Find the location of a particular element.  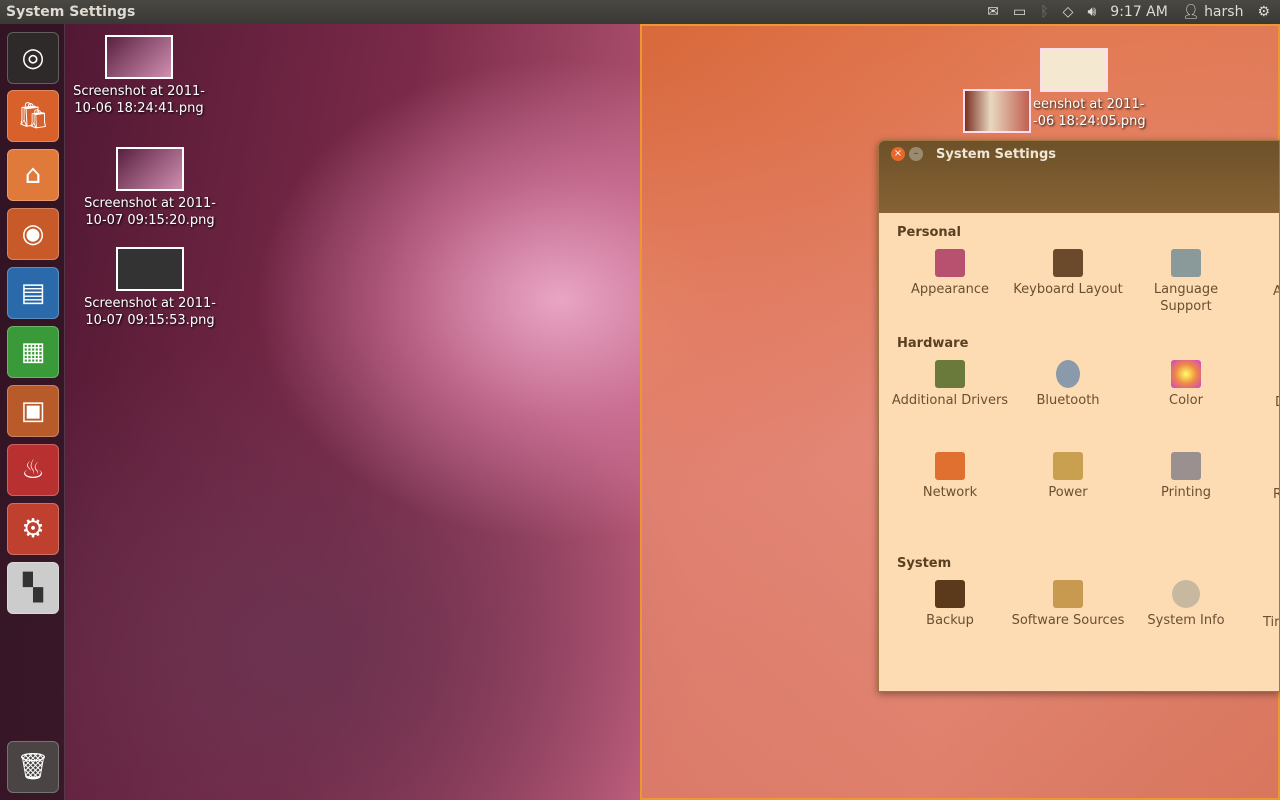

power-icon is located at coordinates (1068, 466).